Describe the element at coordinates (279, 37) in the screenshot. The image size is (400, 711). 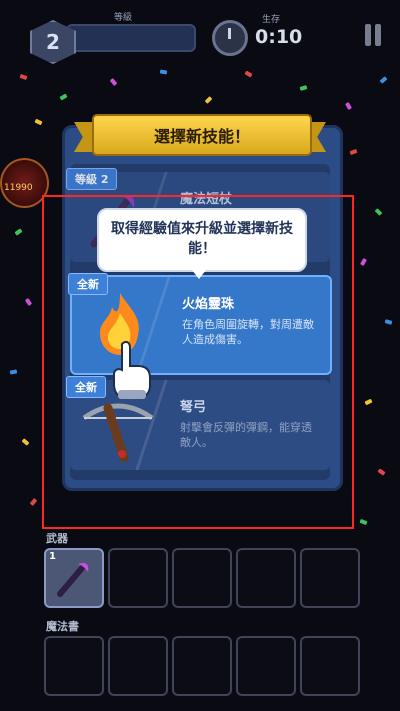
I see `timer-value: 0:10` at that location.